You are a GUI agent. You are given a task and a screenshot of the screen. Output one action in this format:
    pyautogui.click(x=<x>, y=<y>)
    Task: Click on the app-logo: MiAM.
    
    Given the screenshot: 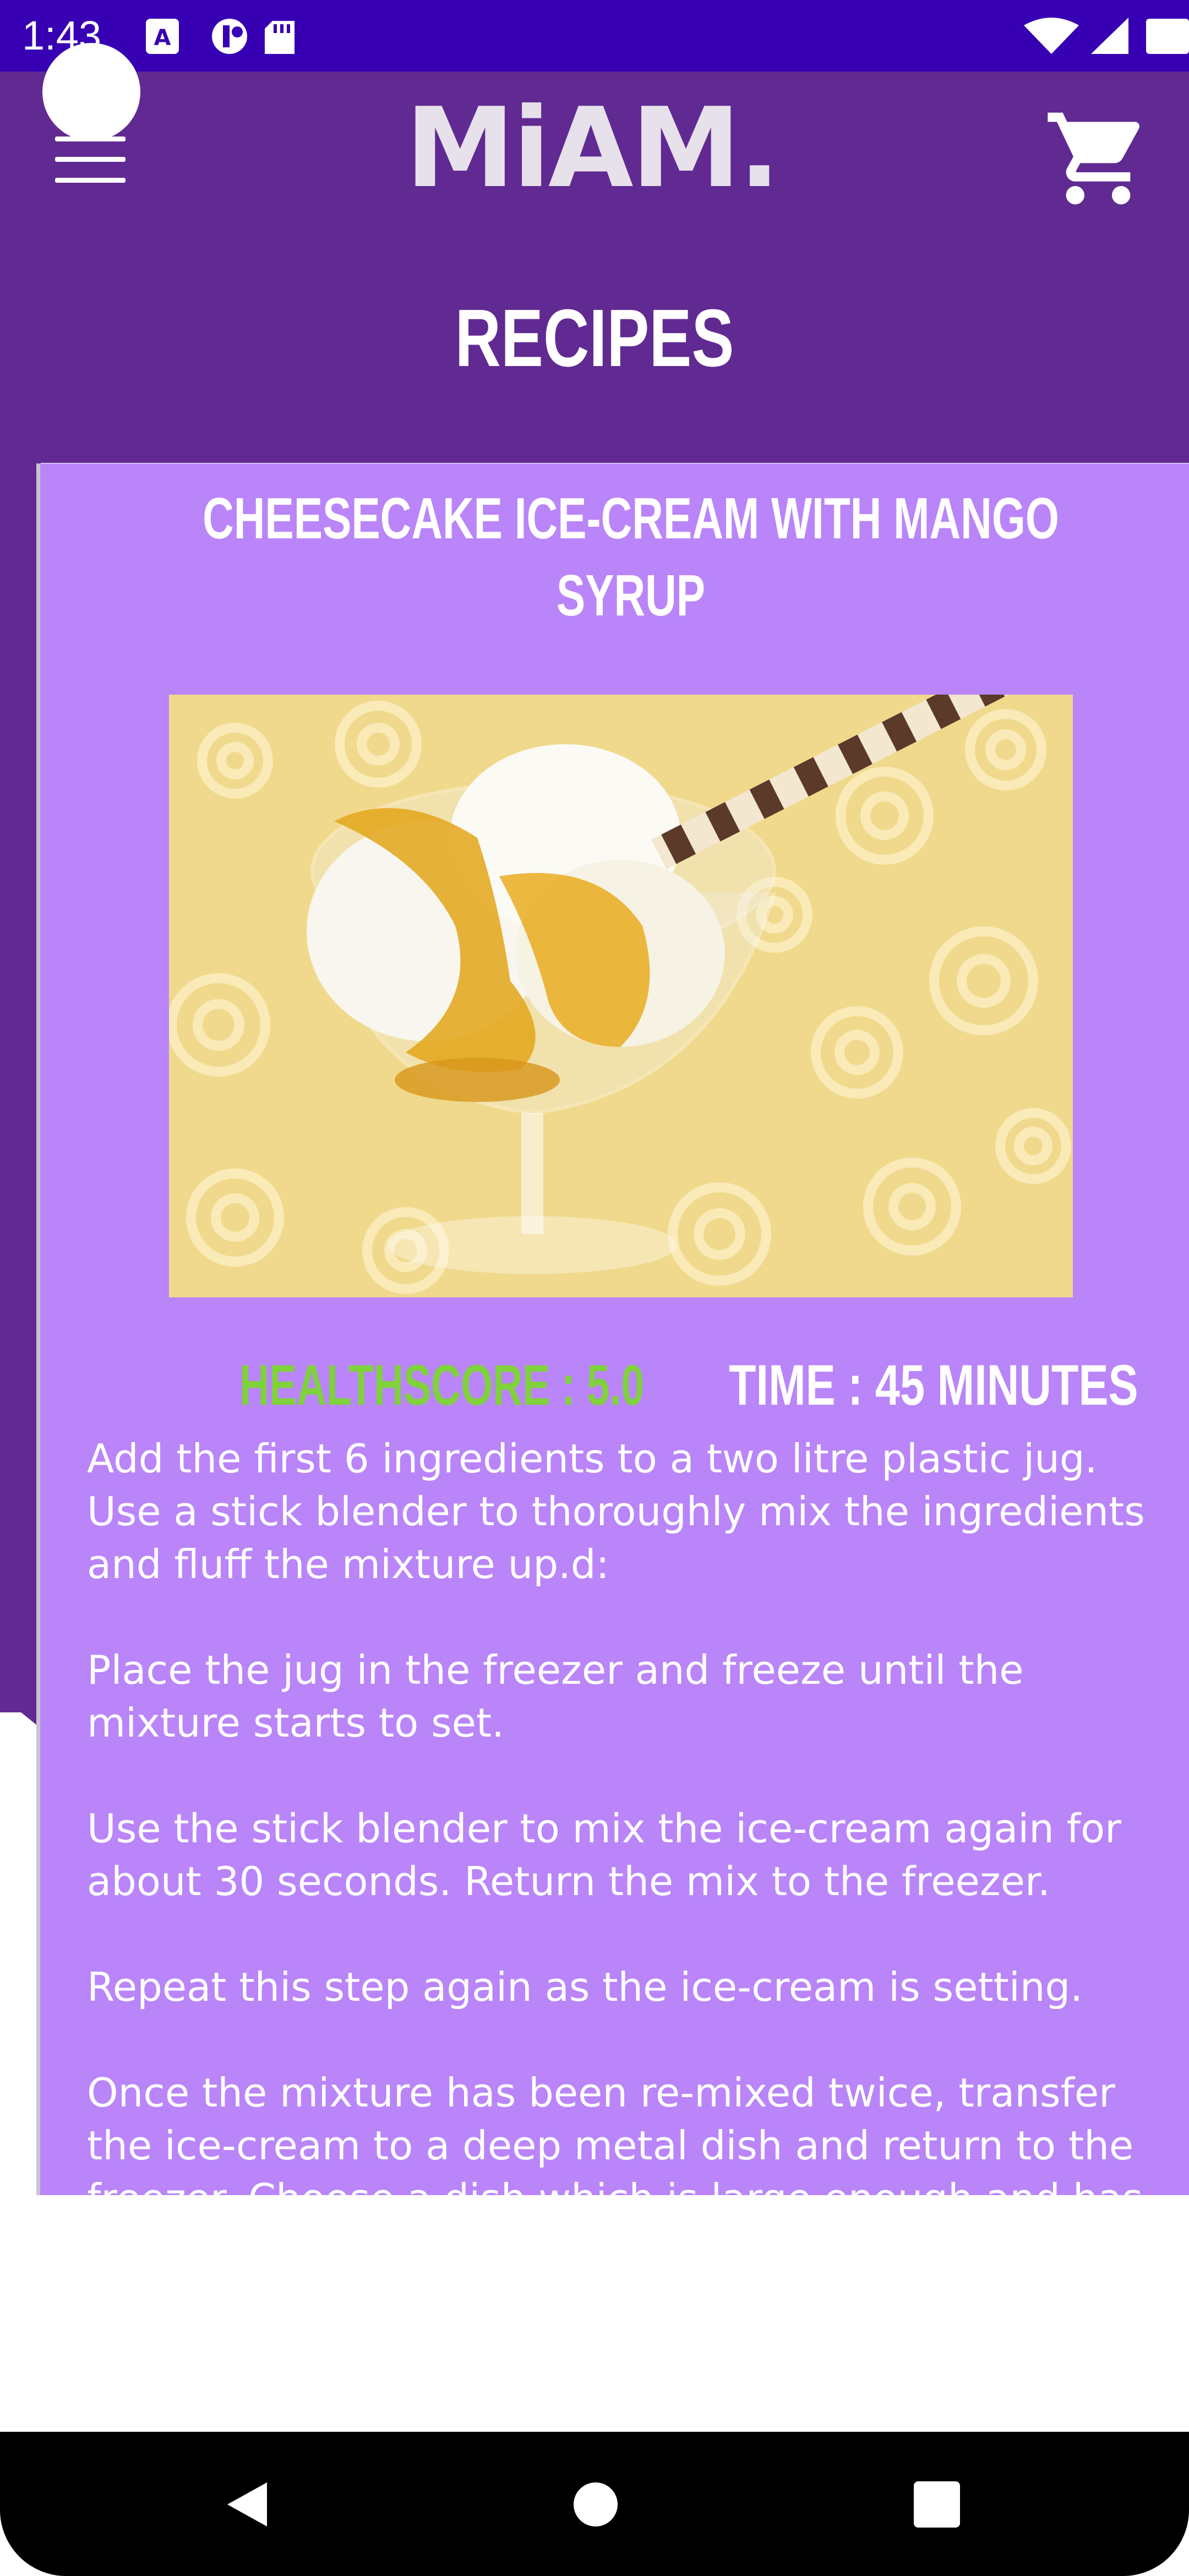 What is the action you would take?
    pyautogui.click(x=591, y=149)
    